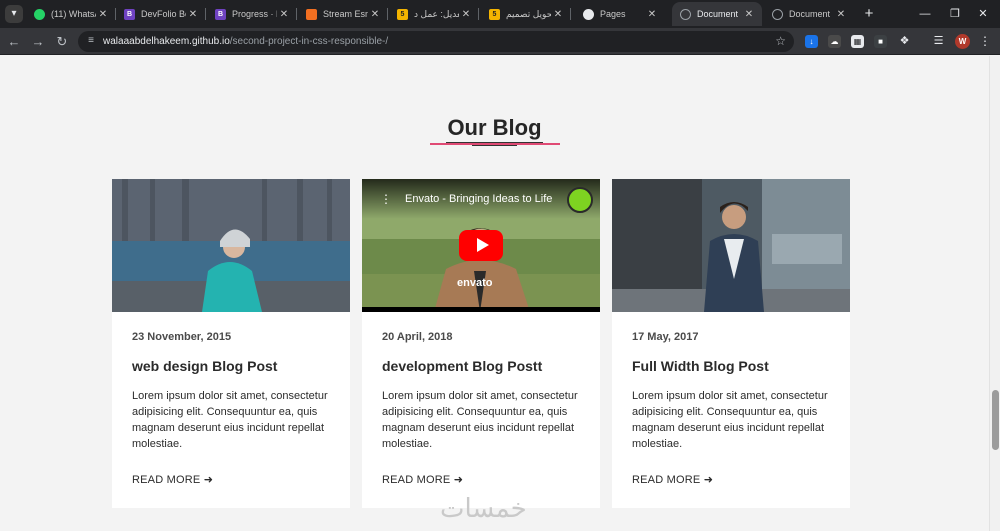  Describe the element at coordinates (38, 42) in the screenshot. I see `forward-button: →` at that location.